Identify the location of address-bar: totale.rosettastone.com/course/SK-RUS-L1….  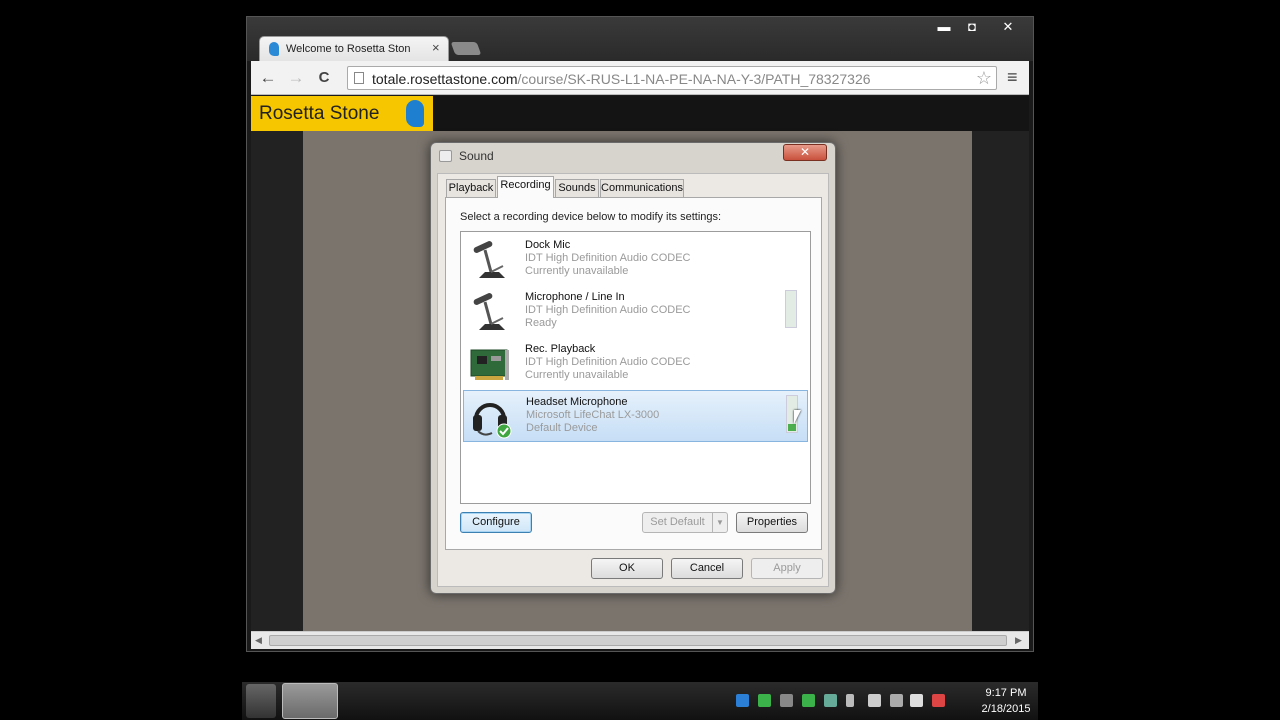
(672, 78).